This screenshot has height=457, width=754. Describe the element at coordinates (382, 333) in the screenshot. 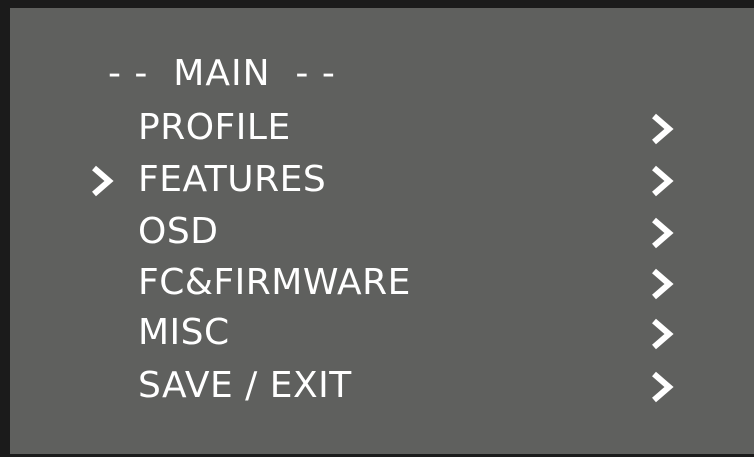

I see `menu-item-misc: MISC` at that location.